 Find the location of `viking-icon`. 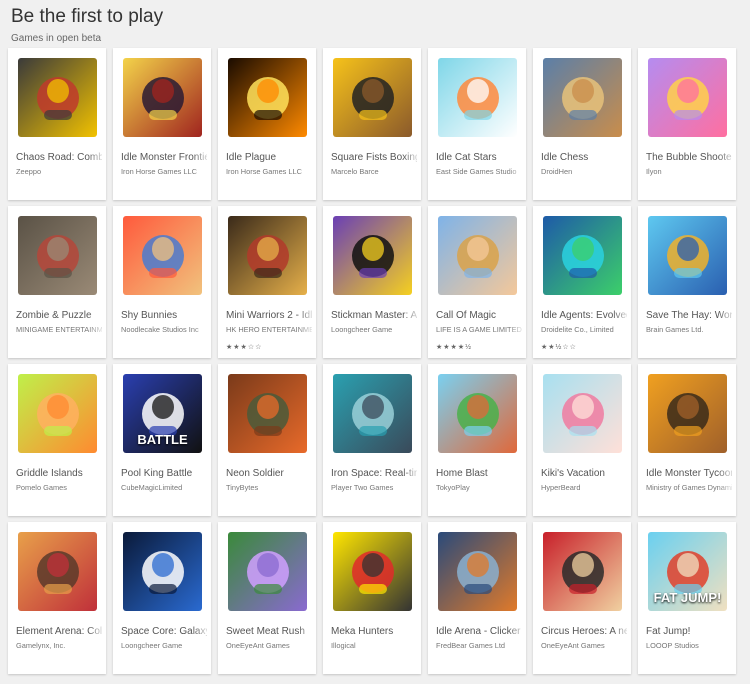

viking-icon is located at coordinates (582, 97).